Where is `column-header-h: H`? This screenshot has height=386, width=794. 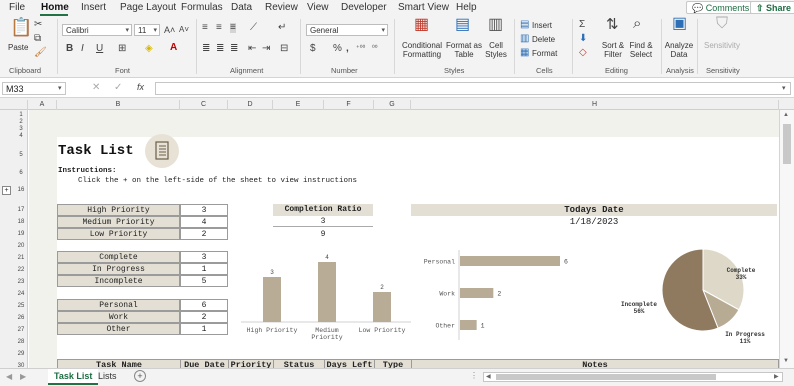 column-header-h: H is located at coordinates (595, 105).